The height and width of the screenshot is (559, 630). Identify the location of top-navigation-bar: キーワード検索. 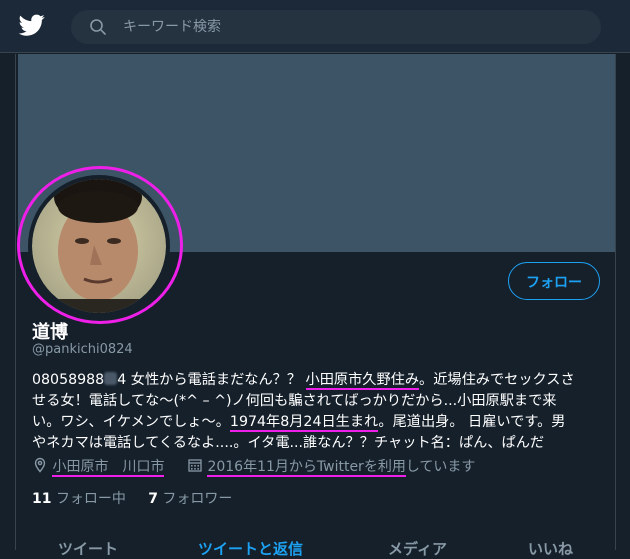
(315, 26).